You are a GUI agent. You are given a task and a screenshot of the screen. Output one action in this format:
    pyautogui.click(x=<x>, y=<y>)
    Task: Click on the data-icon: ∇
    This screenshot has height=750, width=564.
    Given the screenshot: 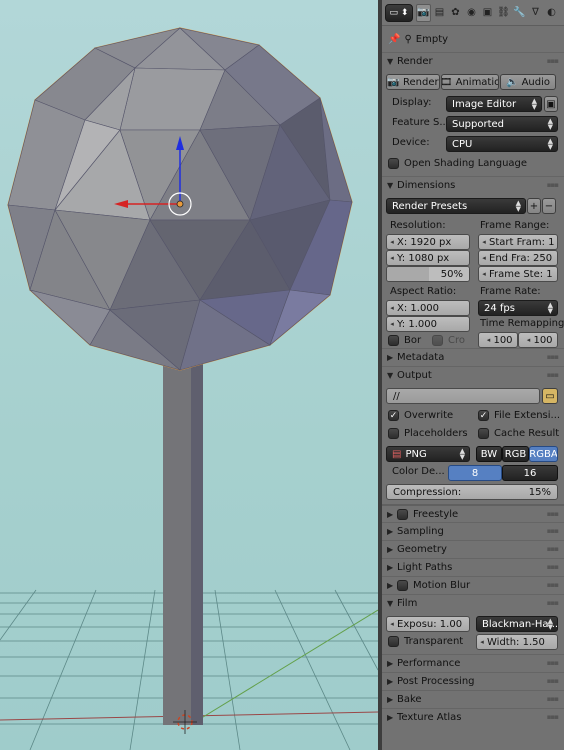 What is the action you would take?
    pyautogui.click(x=535, y=13)
    